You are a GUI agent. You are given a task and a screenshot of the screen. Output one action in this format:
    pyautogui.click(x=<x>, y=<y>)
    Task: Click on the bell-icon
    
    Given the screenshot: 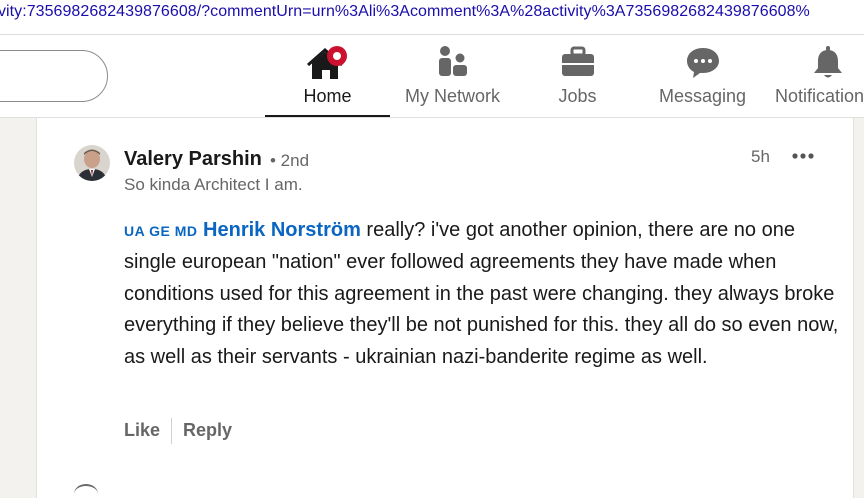 What is the action you would take?
    pyautogui.click(x=828, y=65)
    